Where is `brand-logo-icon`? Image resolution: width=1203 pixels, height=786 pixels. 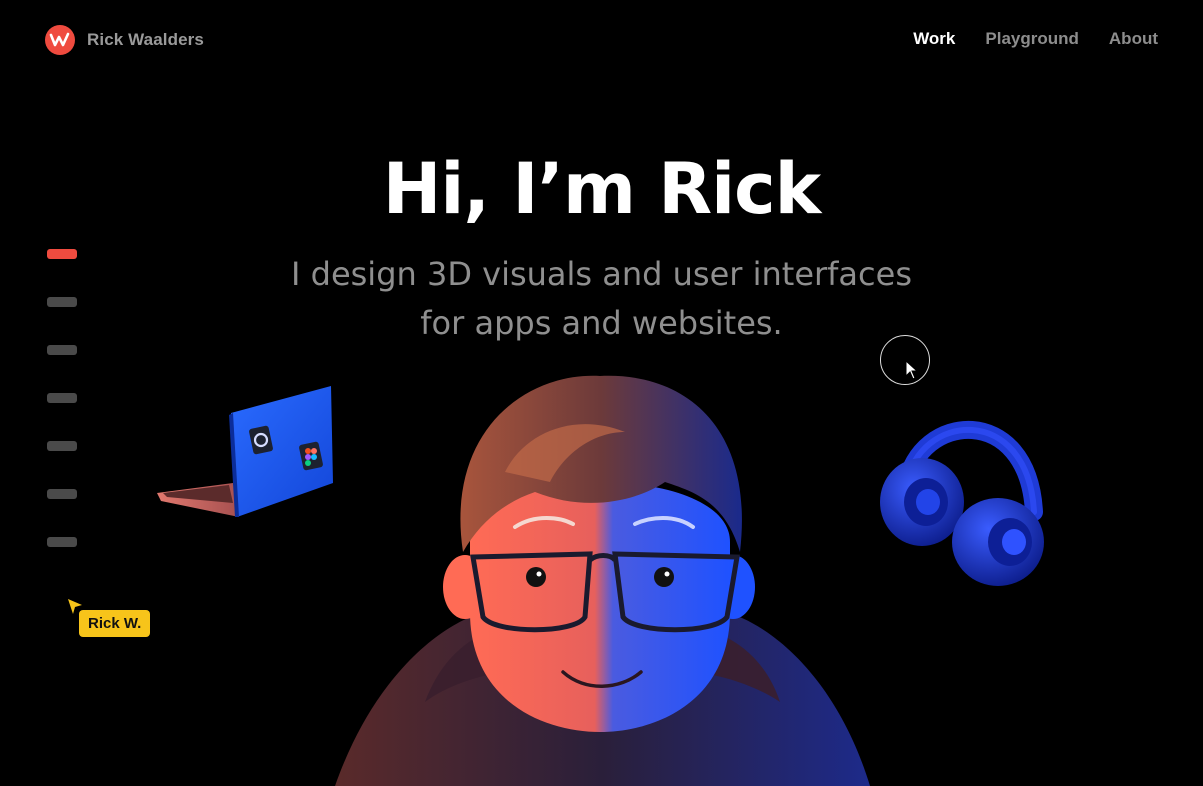 brand-logo-icon is located at coordinates (60, 40).